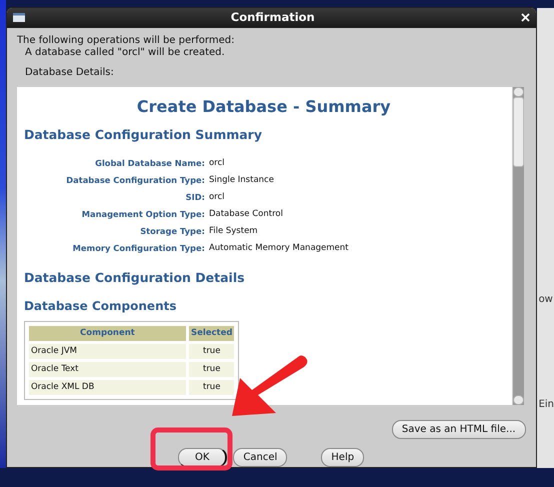 The width and height of the screenshot is (554, 487). I want to click on section-heading: Database Configuration Summary, so click(143, 134).